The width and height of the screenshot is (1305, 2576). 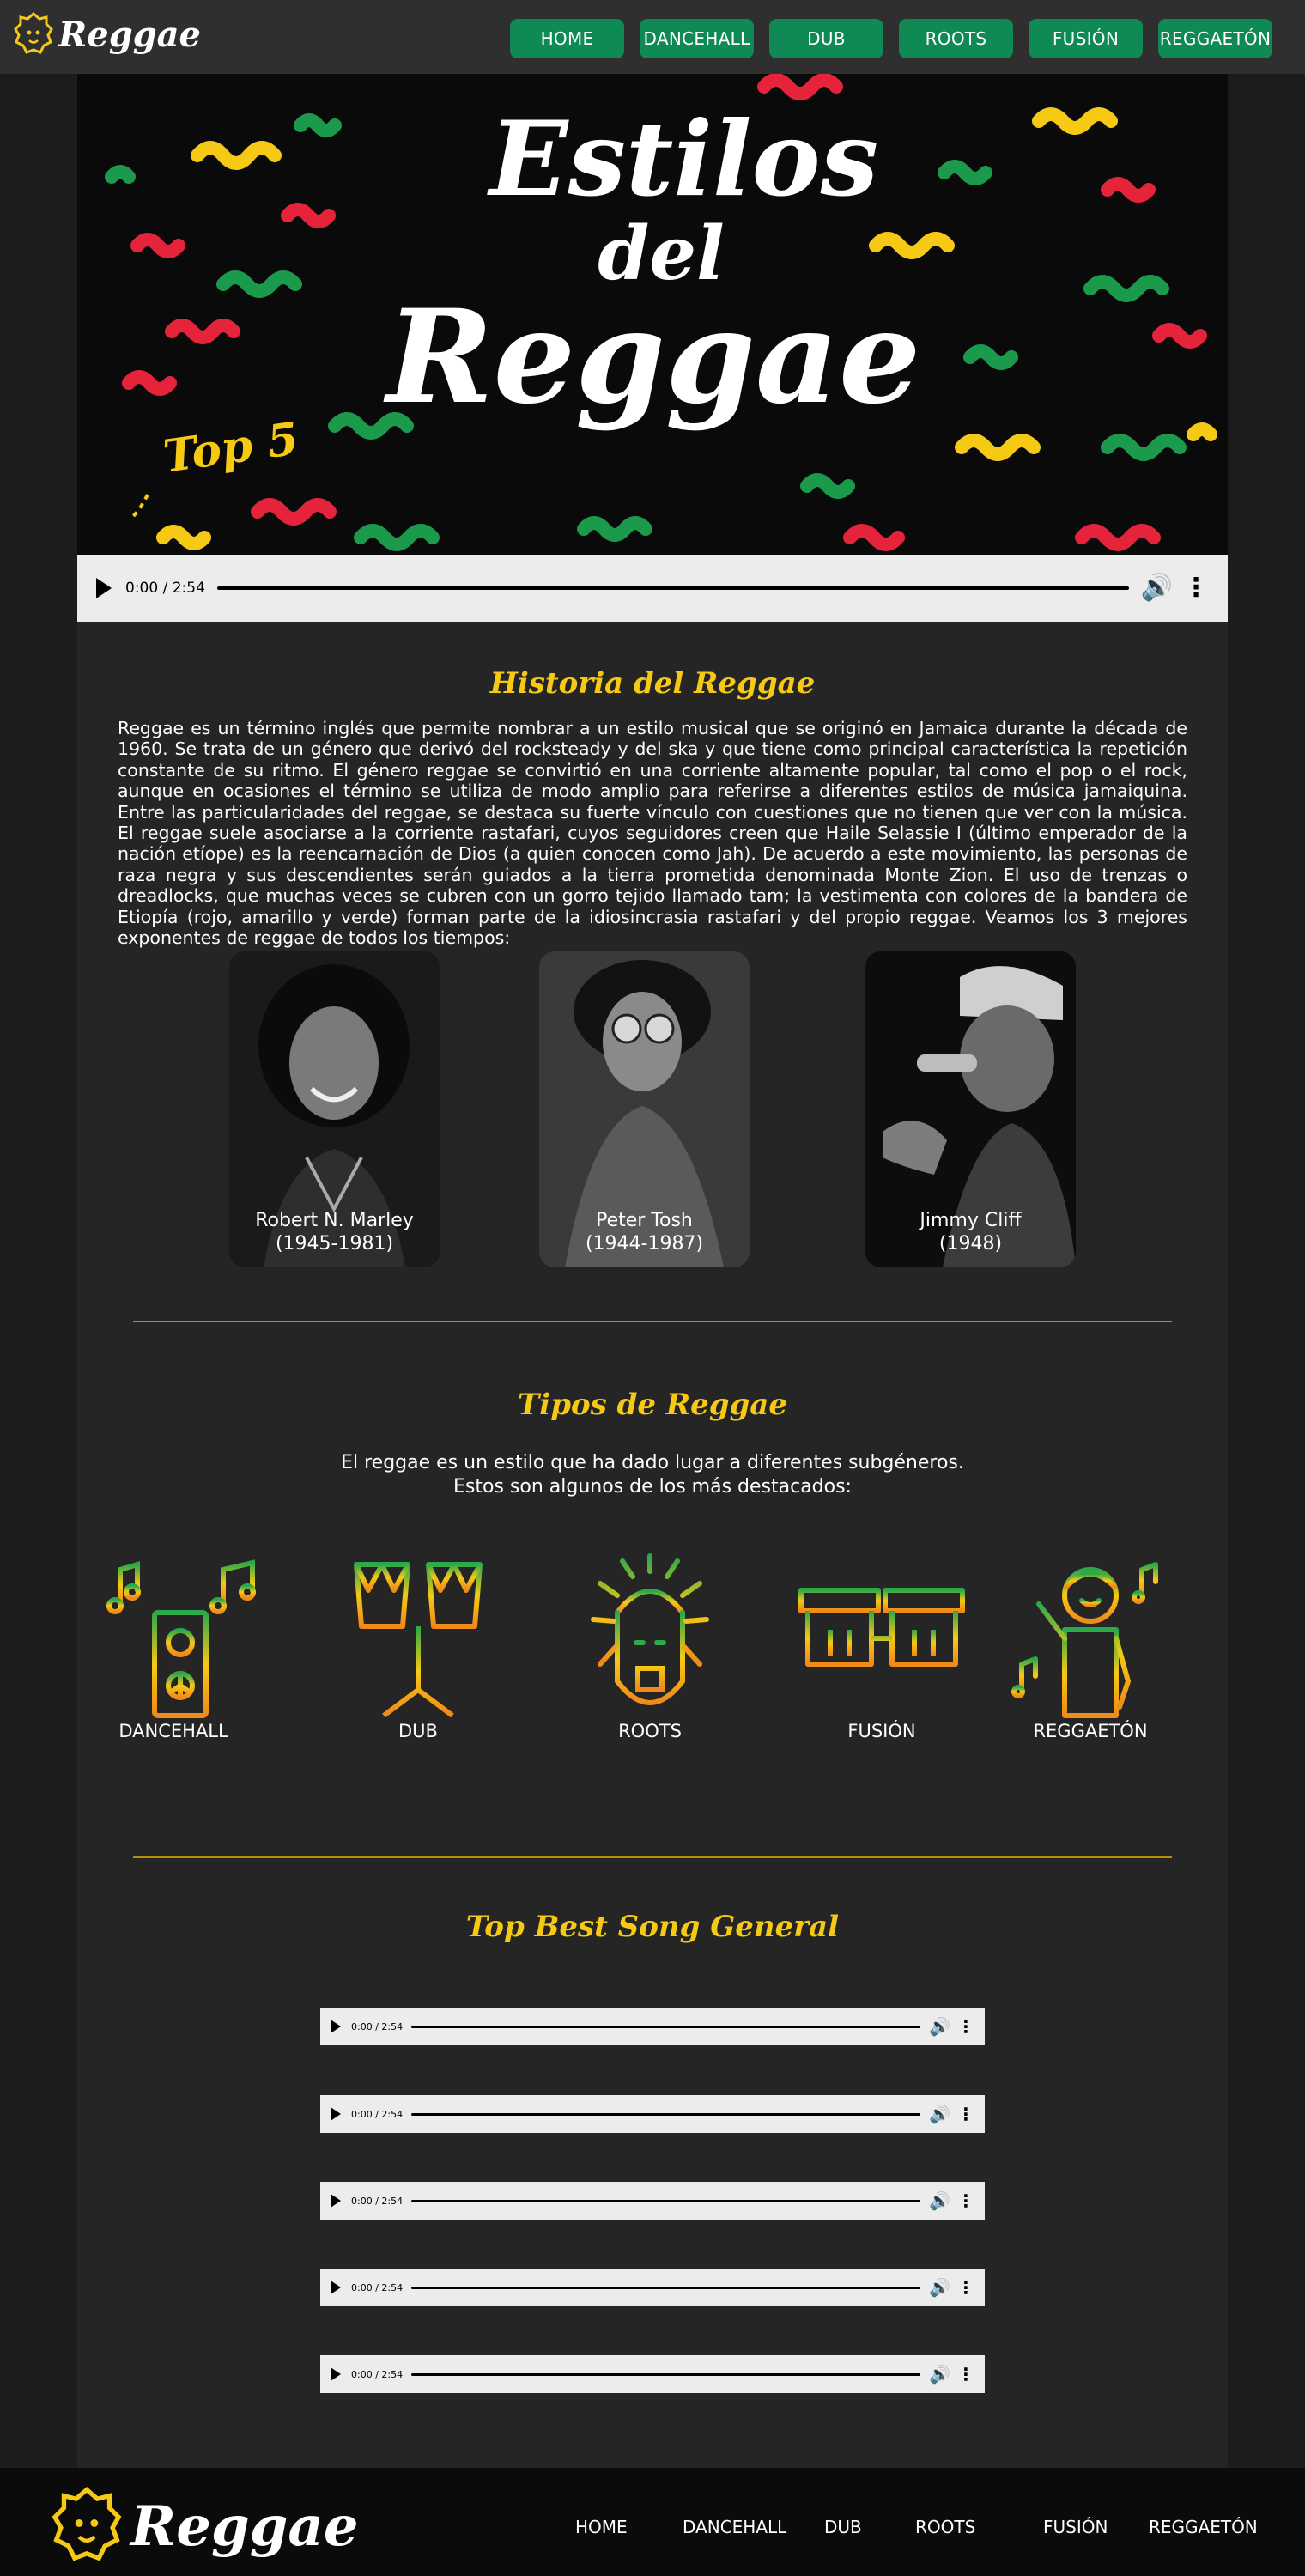 What do you see at coordinates (684, 159) in the screenshot?
I see `hero-title-line1: Estilos` at bounding box center [684, 159].